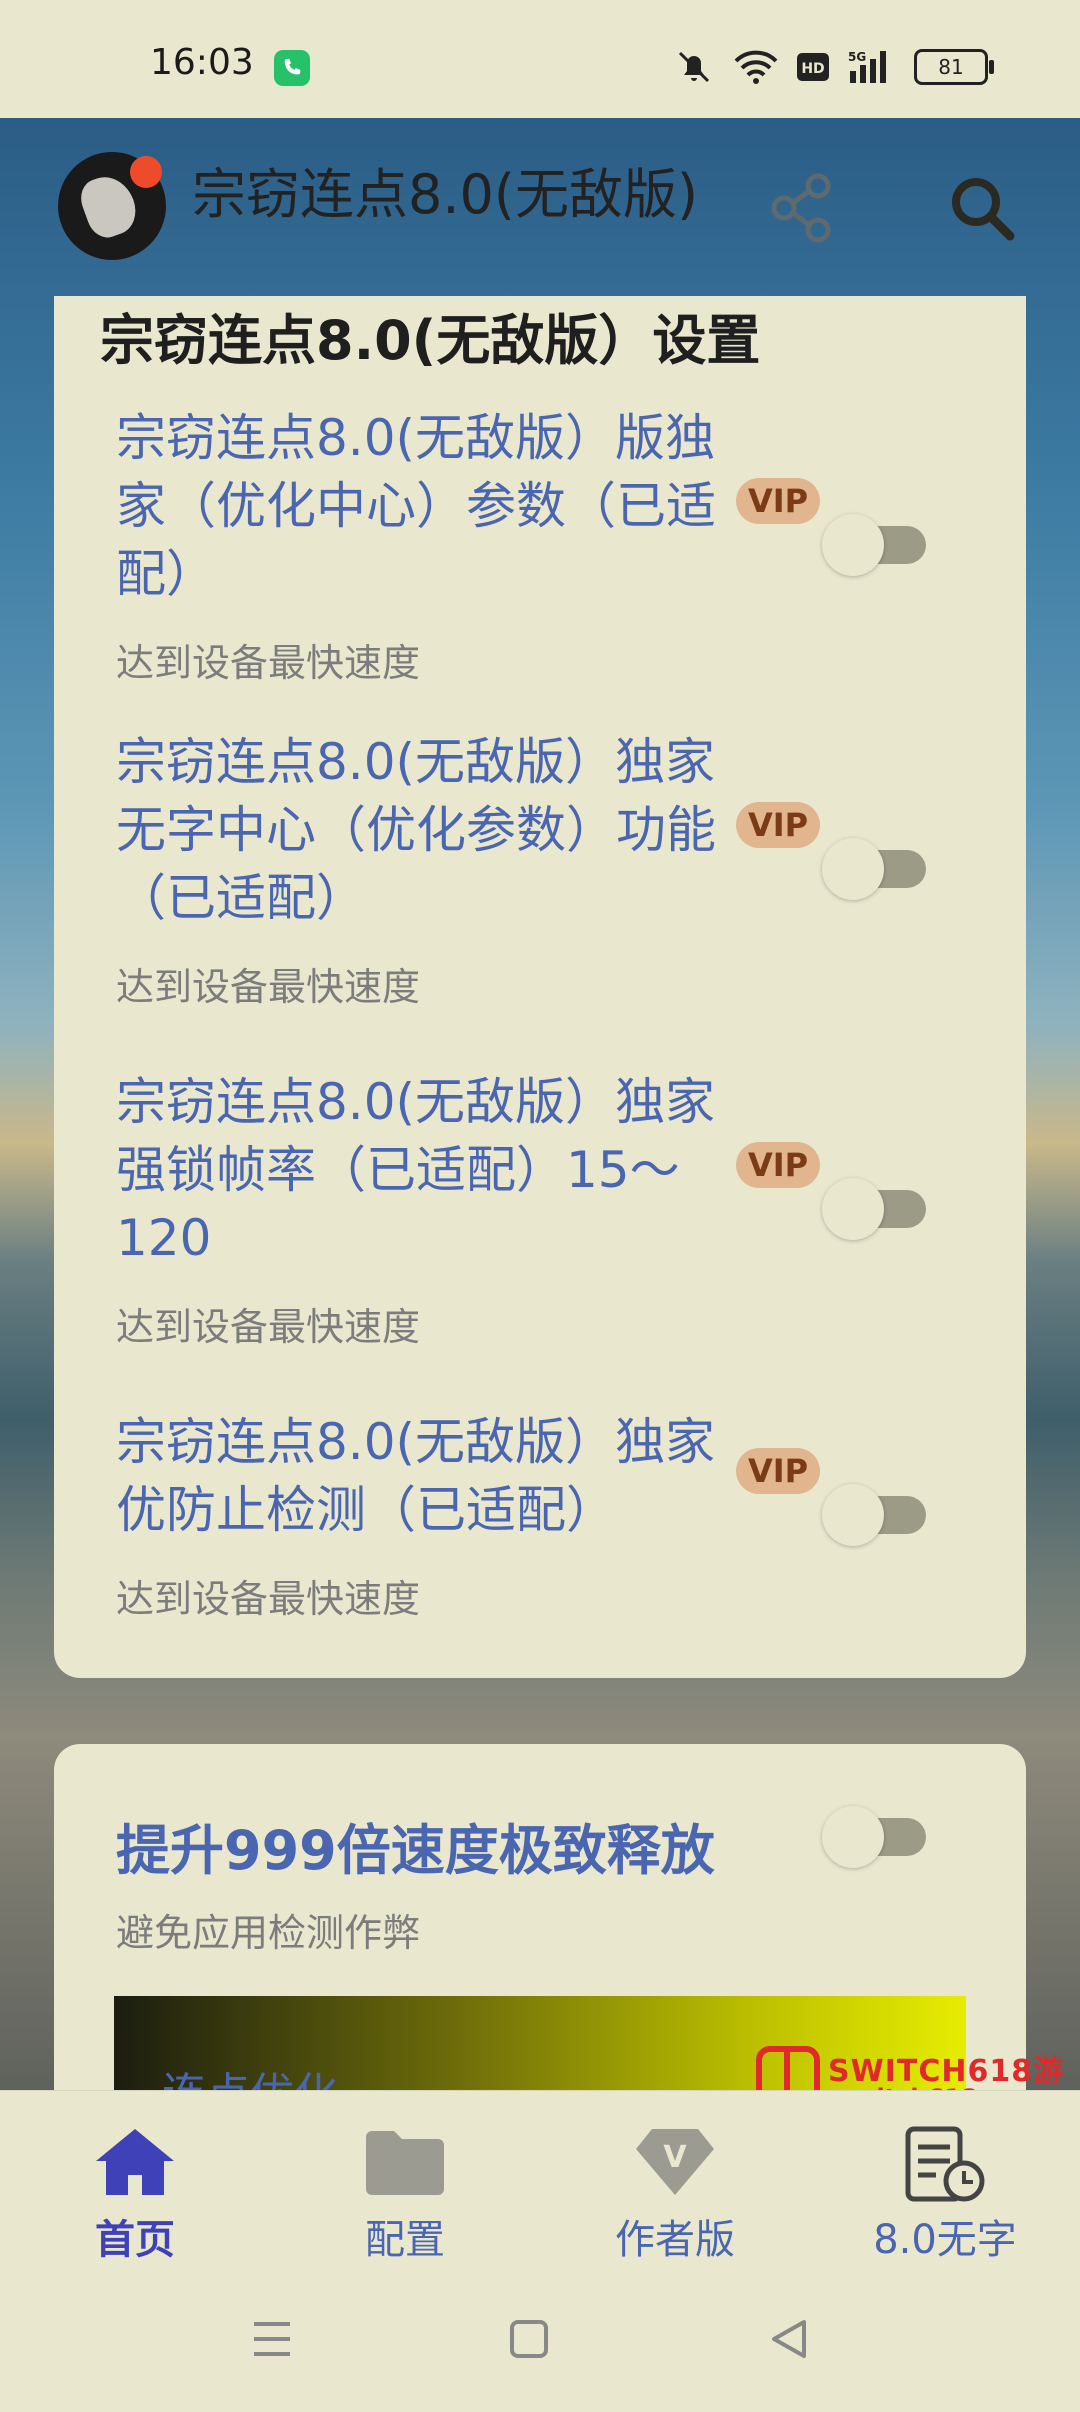  I want to click on settings-card-title: 宗窃连点8.0(无敌版）设置, so click(430, 340).